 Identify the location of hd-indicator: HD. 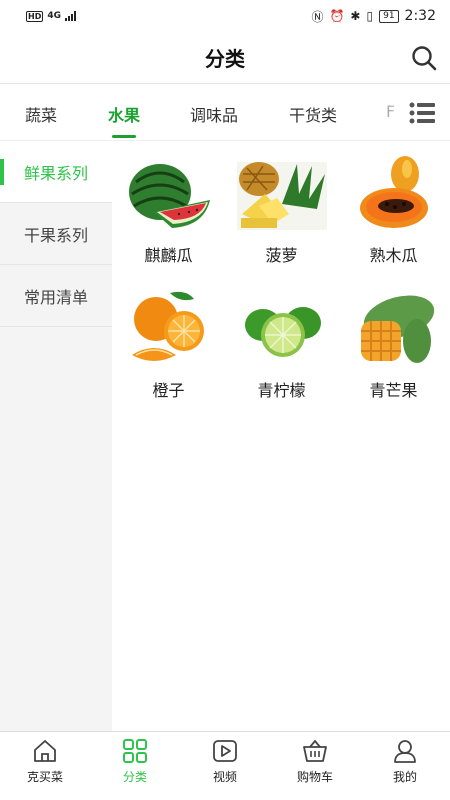
(35, 16).